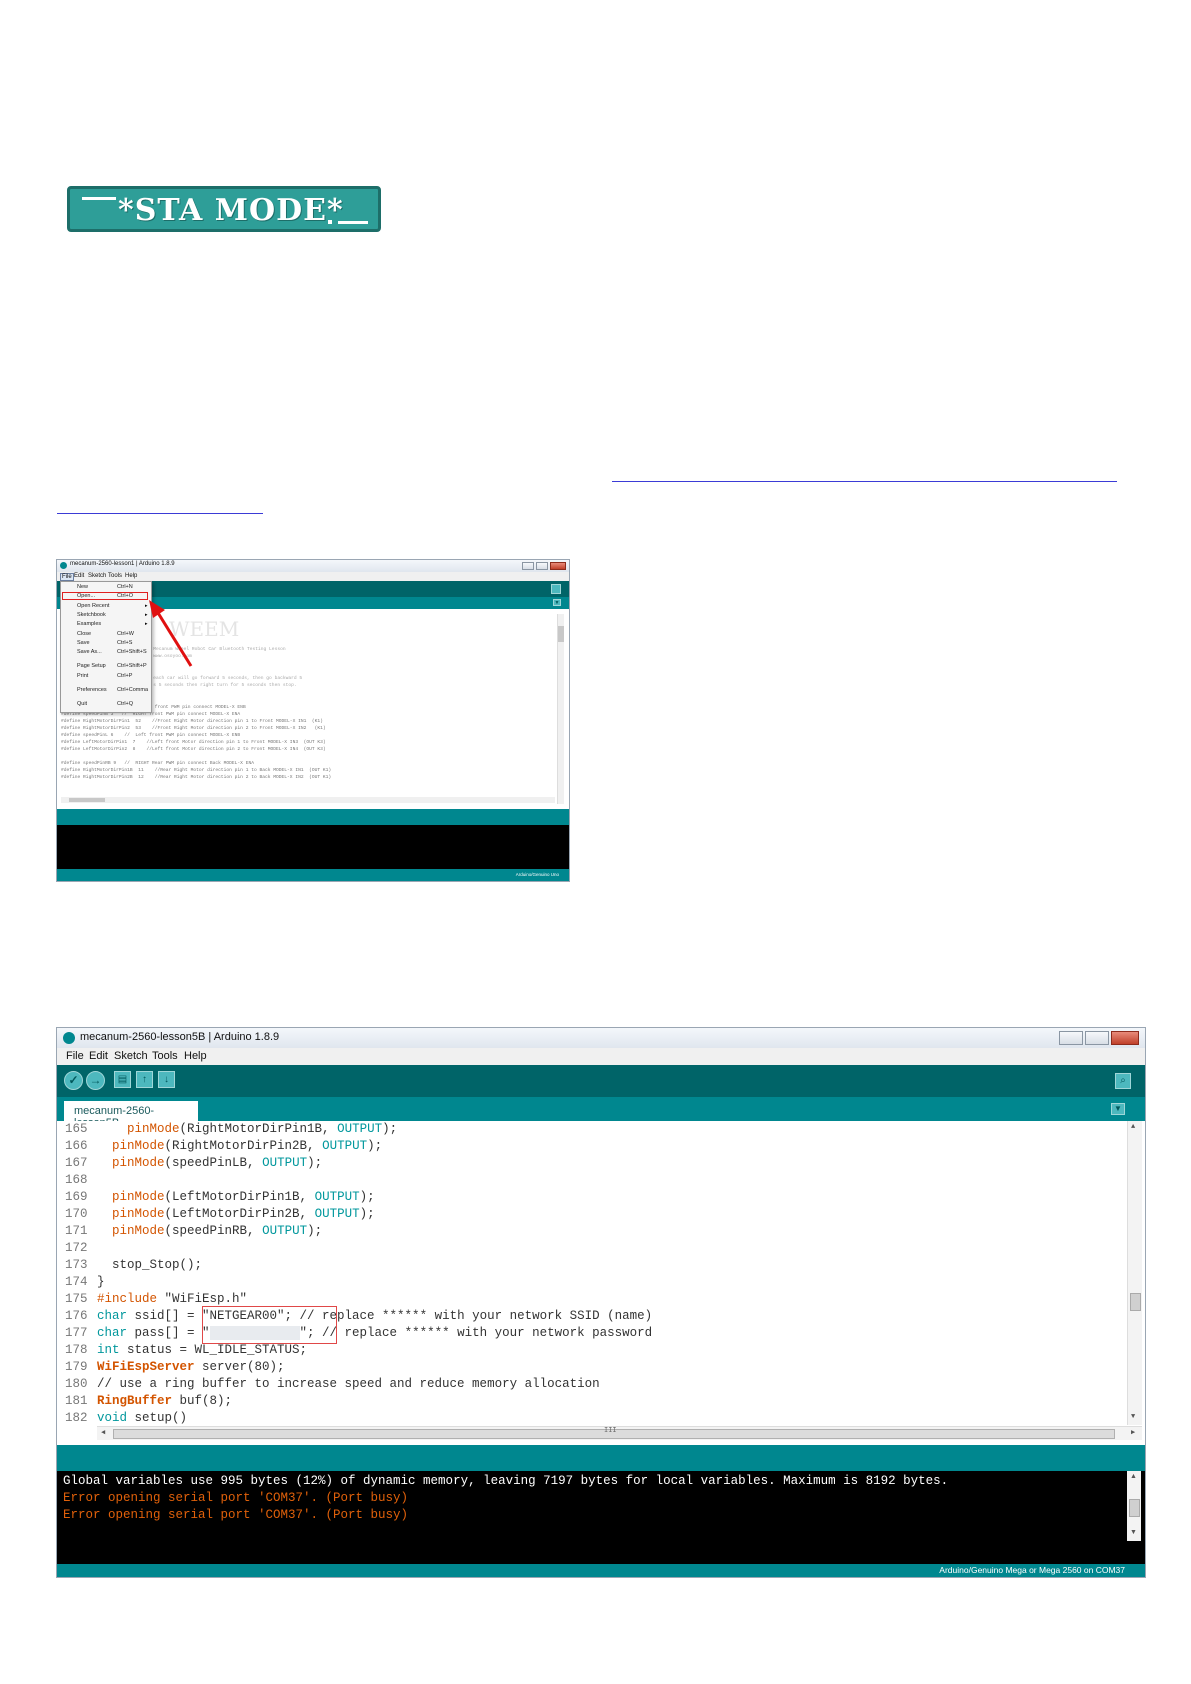  I want to click on code-text: pinMode(RightMotorDirPin2B, OUTPUT);, so click(247, 1146).